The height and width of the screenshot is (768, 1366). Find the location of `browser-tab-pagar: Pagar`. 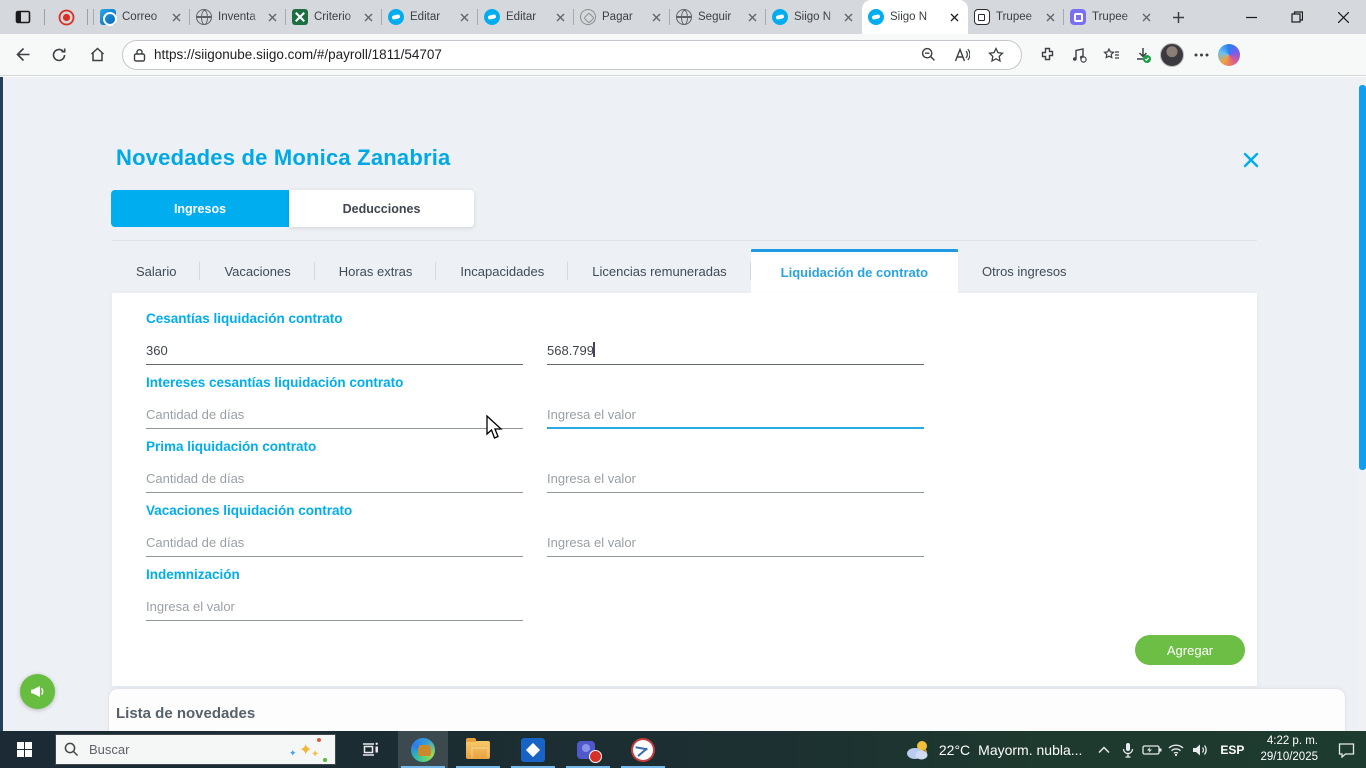

browser-tab-pagar: Pagar is located at coordinates (621, 17).